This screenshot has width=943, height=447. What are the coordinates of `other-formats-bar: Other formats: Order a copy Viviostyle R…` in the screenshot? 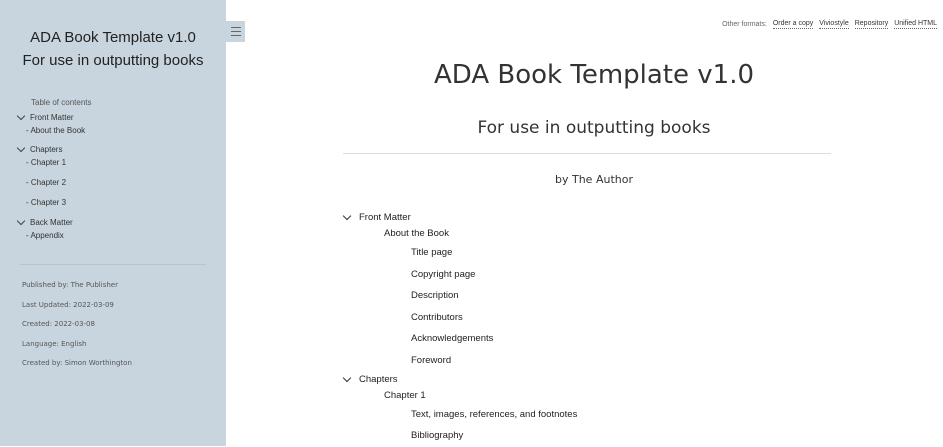 It's located at (829, 24).